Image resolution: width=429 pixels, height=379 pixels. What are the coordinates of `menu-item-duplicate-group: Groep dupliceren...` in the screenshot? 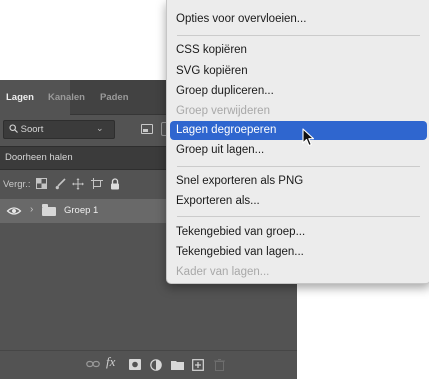 It's located at (298, 91).